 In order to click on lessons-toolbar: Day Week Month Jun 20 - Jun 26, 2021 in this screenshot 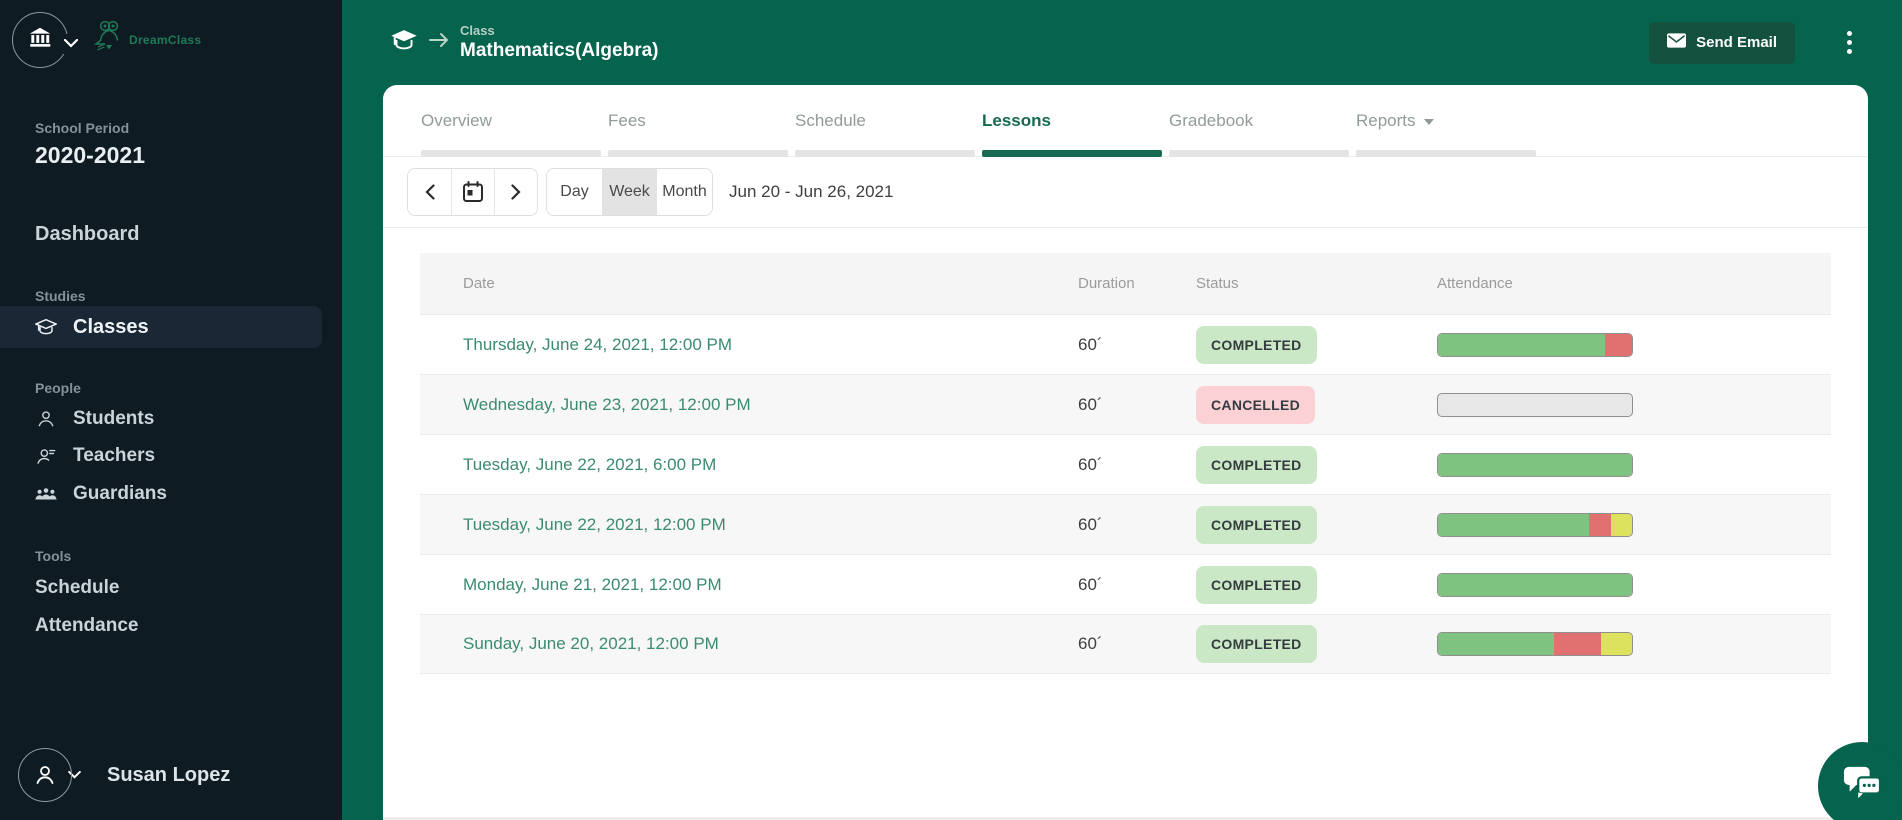, I will do `click(1125, 192)`.